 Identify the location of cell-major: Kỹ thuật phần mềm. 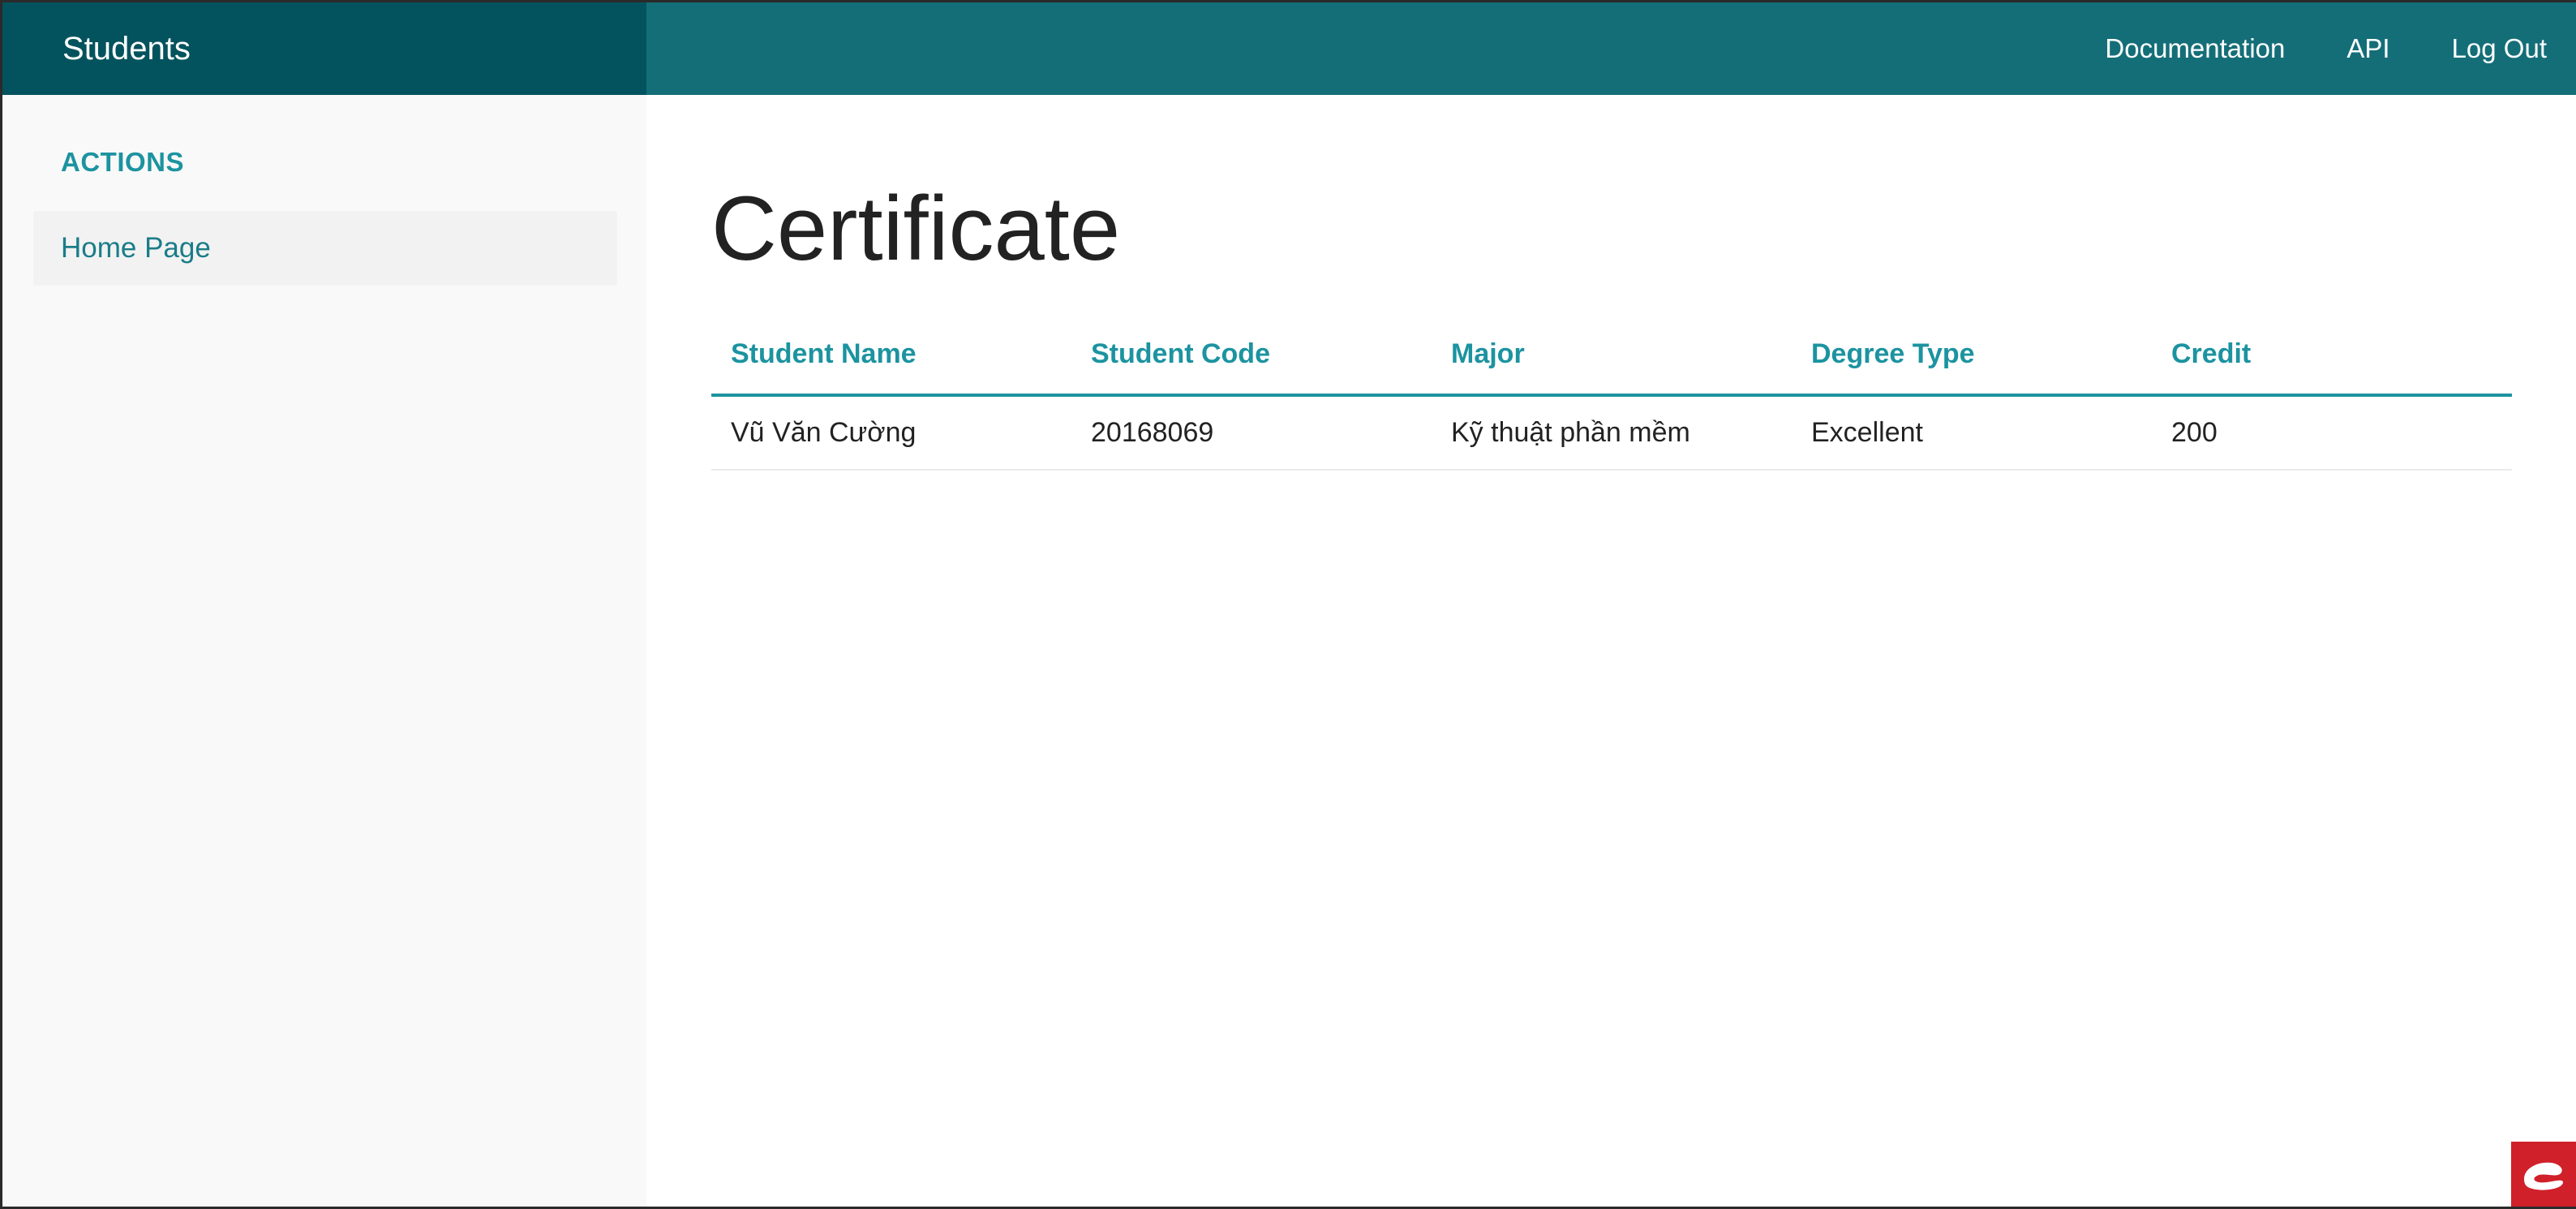
(1612, 433).